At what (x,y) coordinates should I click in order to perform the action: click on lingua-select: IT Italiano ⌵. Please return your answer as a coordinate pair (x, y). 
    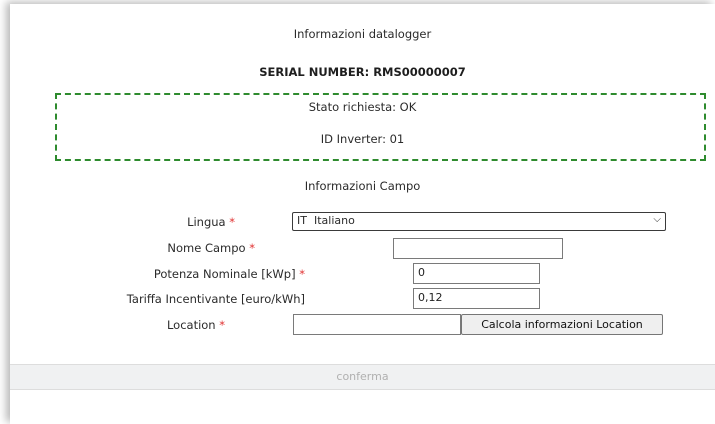
    Looking at the image, I should click on (479, 221).